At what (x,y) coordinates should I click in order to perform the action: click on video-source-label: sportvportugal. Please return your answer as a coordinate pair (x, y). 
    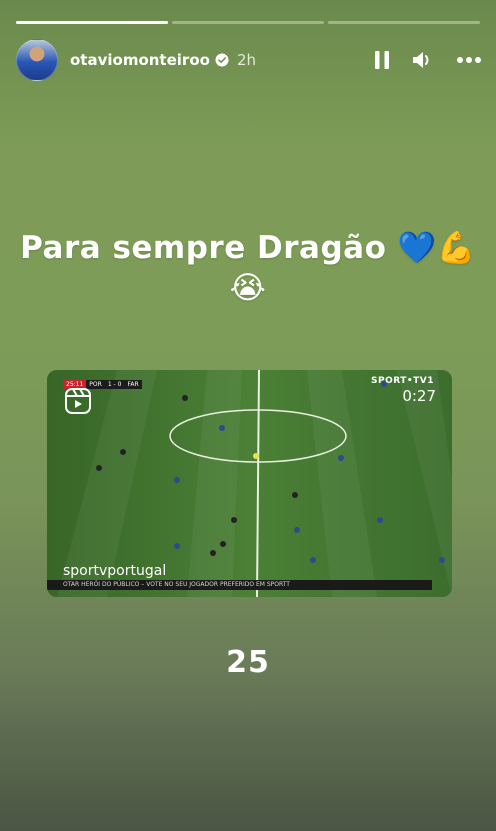
    Looking at the image, I should click on (114, 571).